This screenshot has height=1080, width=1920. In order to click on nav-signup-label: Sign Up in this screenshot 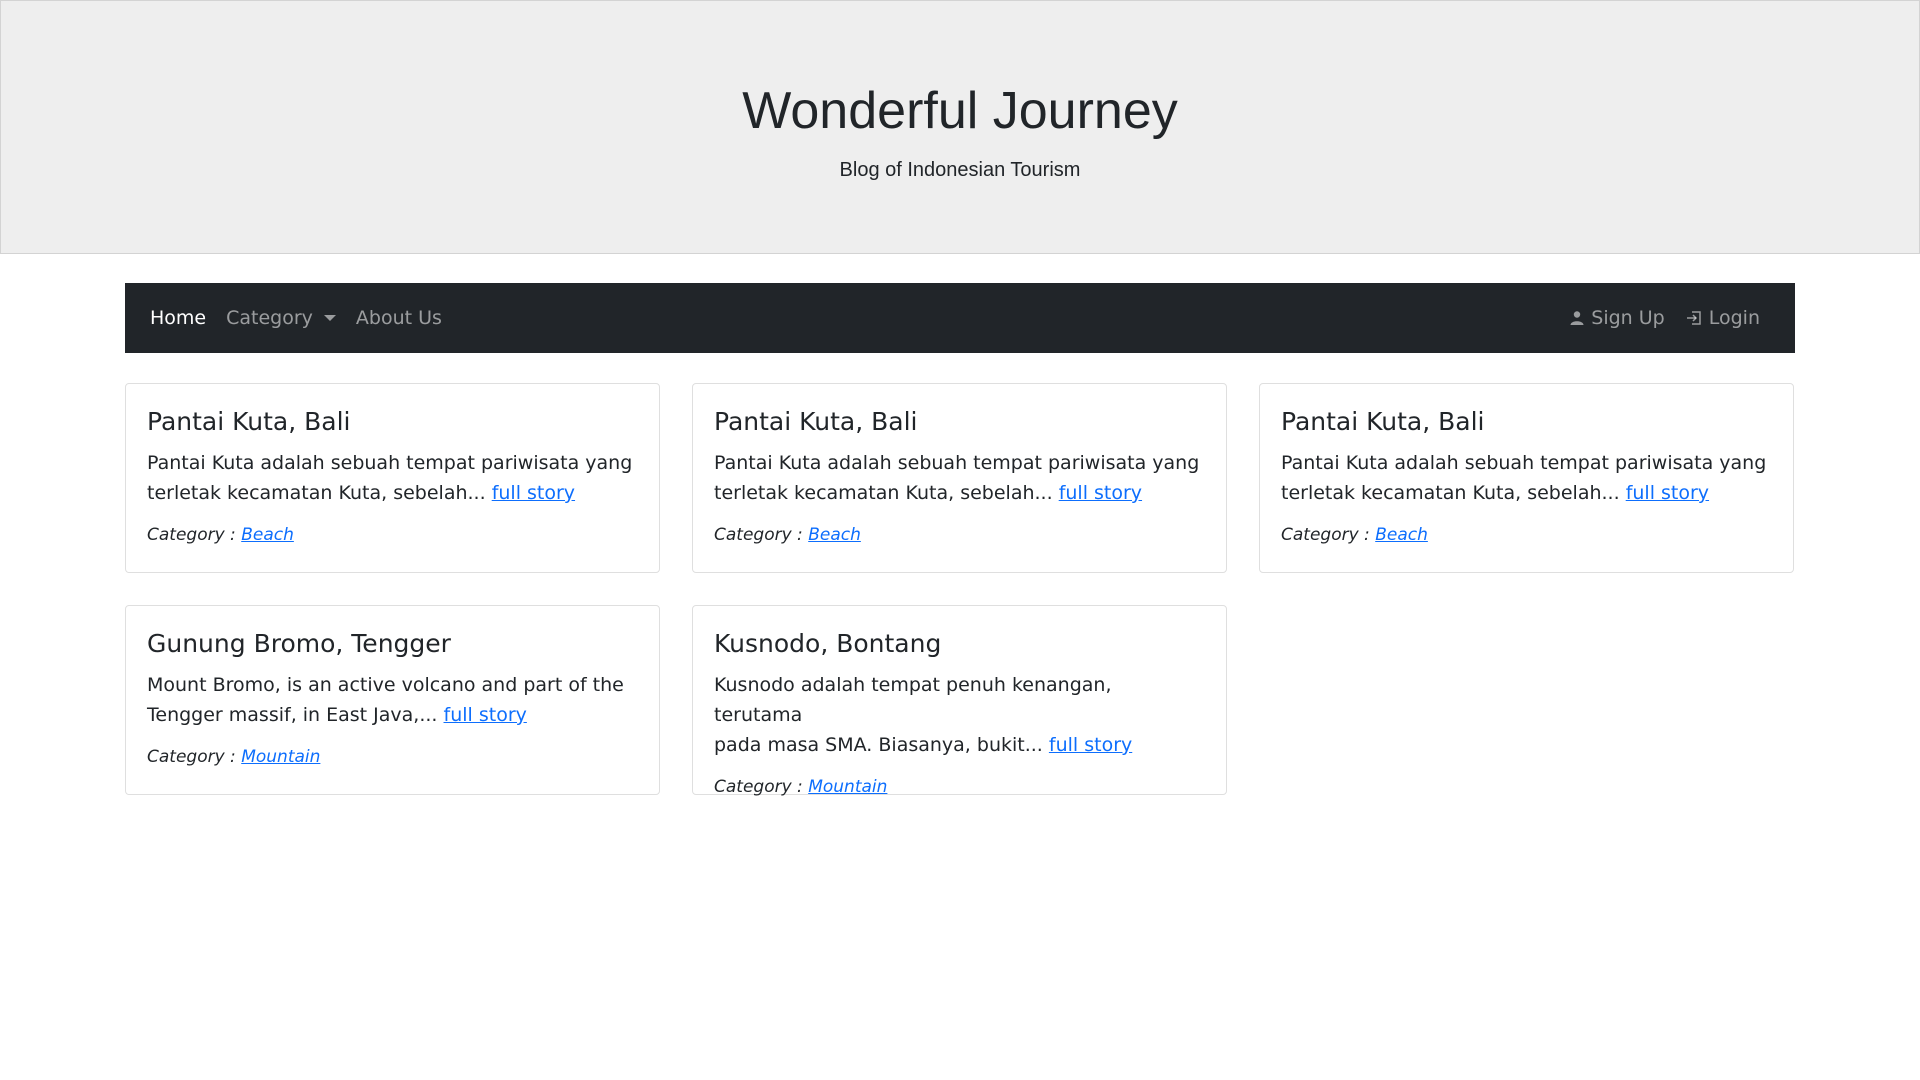, I will do `click(1628, 318)`.